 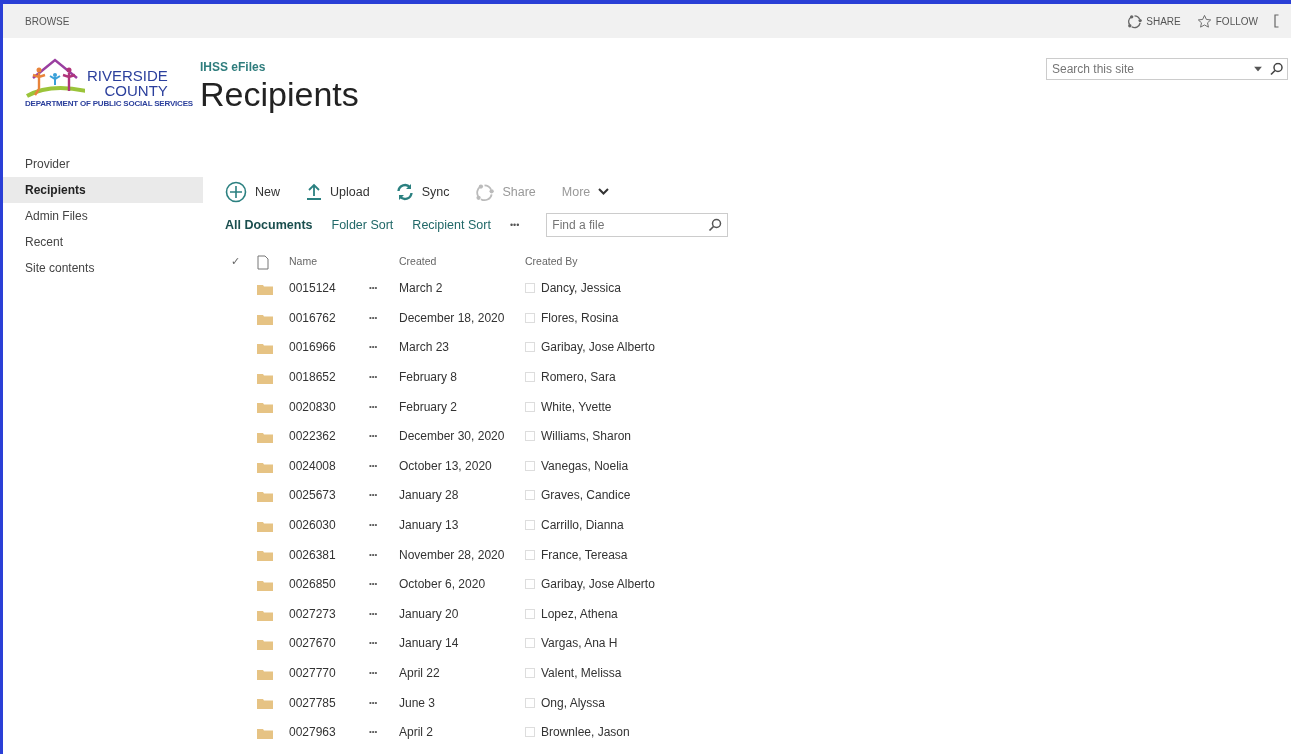 I want to click on file-name-link: 0025673, so click(x=329, y=495).